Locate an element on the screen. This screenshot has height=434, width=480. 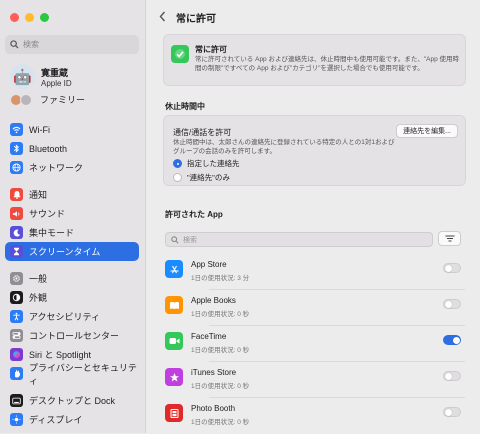
globe-icon is located at coordinates (16, 167).